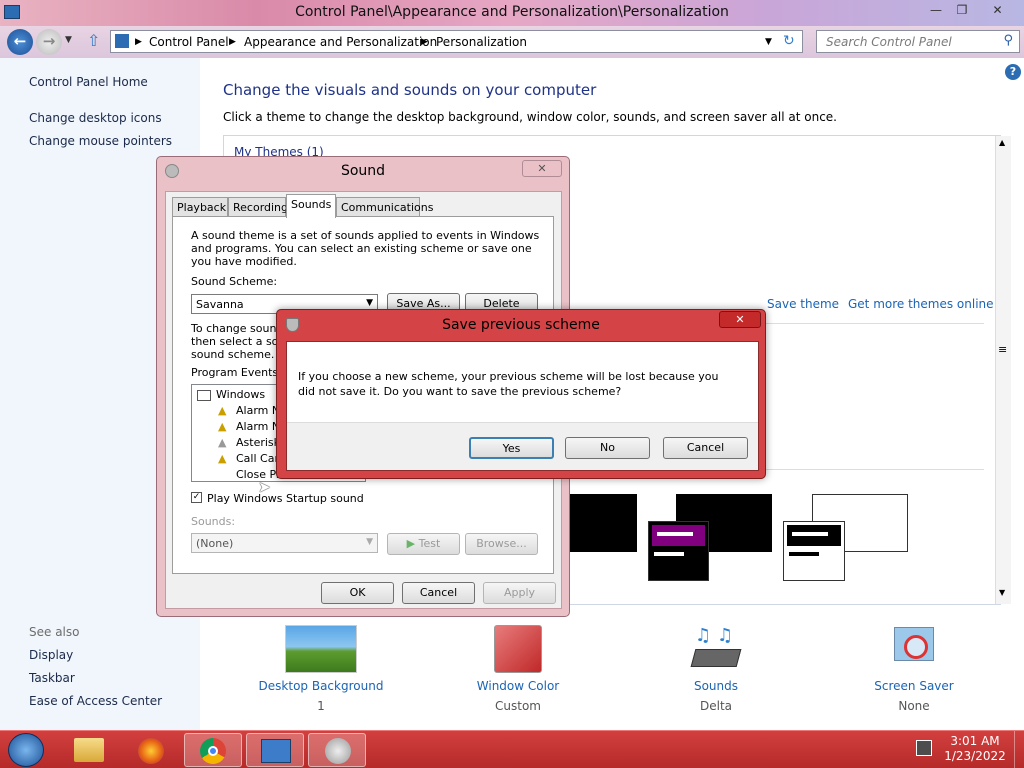 The image size is (1024, 768). I want to click on program-events-label: Program Events:, so click(236, 372).